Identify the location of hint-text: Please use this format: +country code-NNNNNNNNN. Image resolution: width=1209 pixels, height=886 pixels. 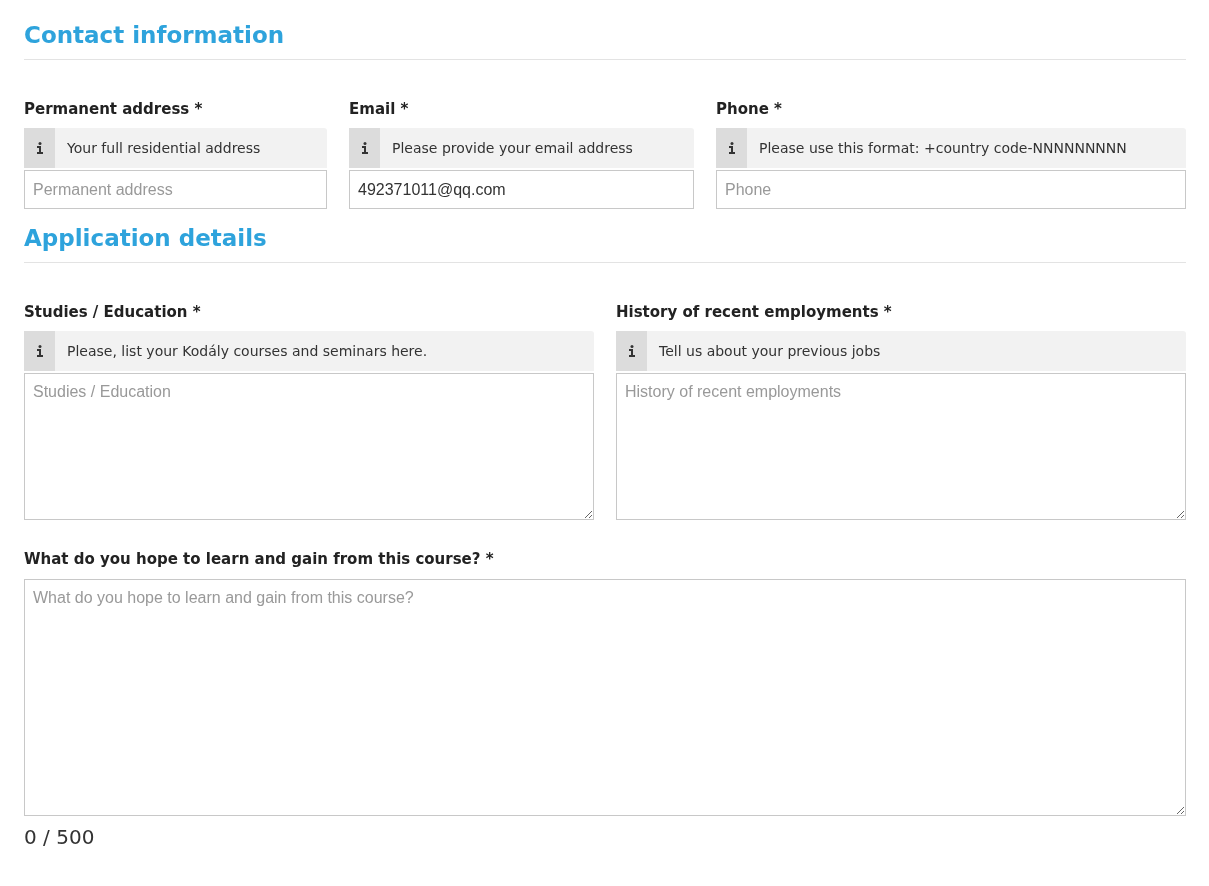
(942, 148).